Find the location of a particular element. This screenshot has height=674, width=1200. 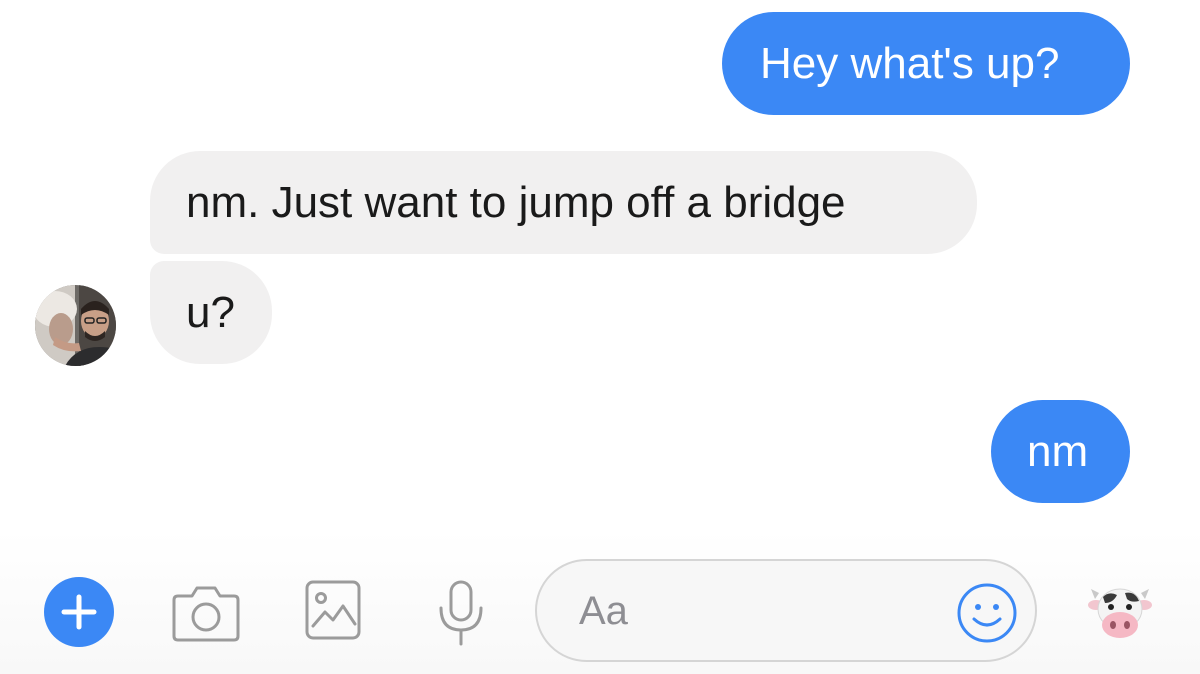

message-text: nm is located at coordinates (1058, 451).